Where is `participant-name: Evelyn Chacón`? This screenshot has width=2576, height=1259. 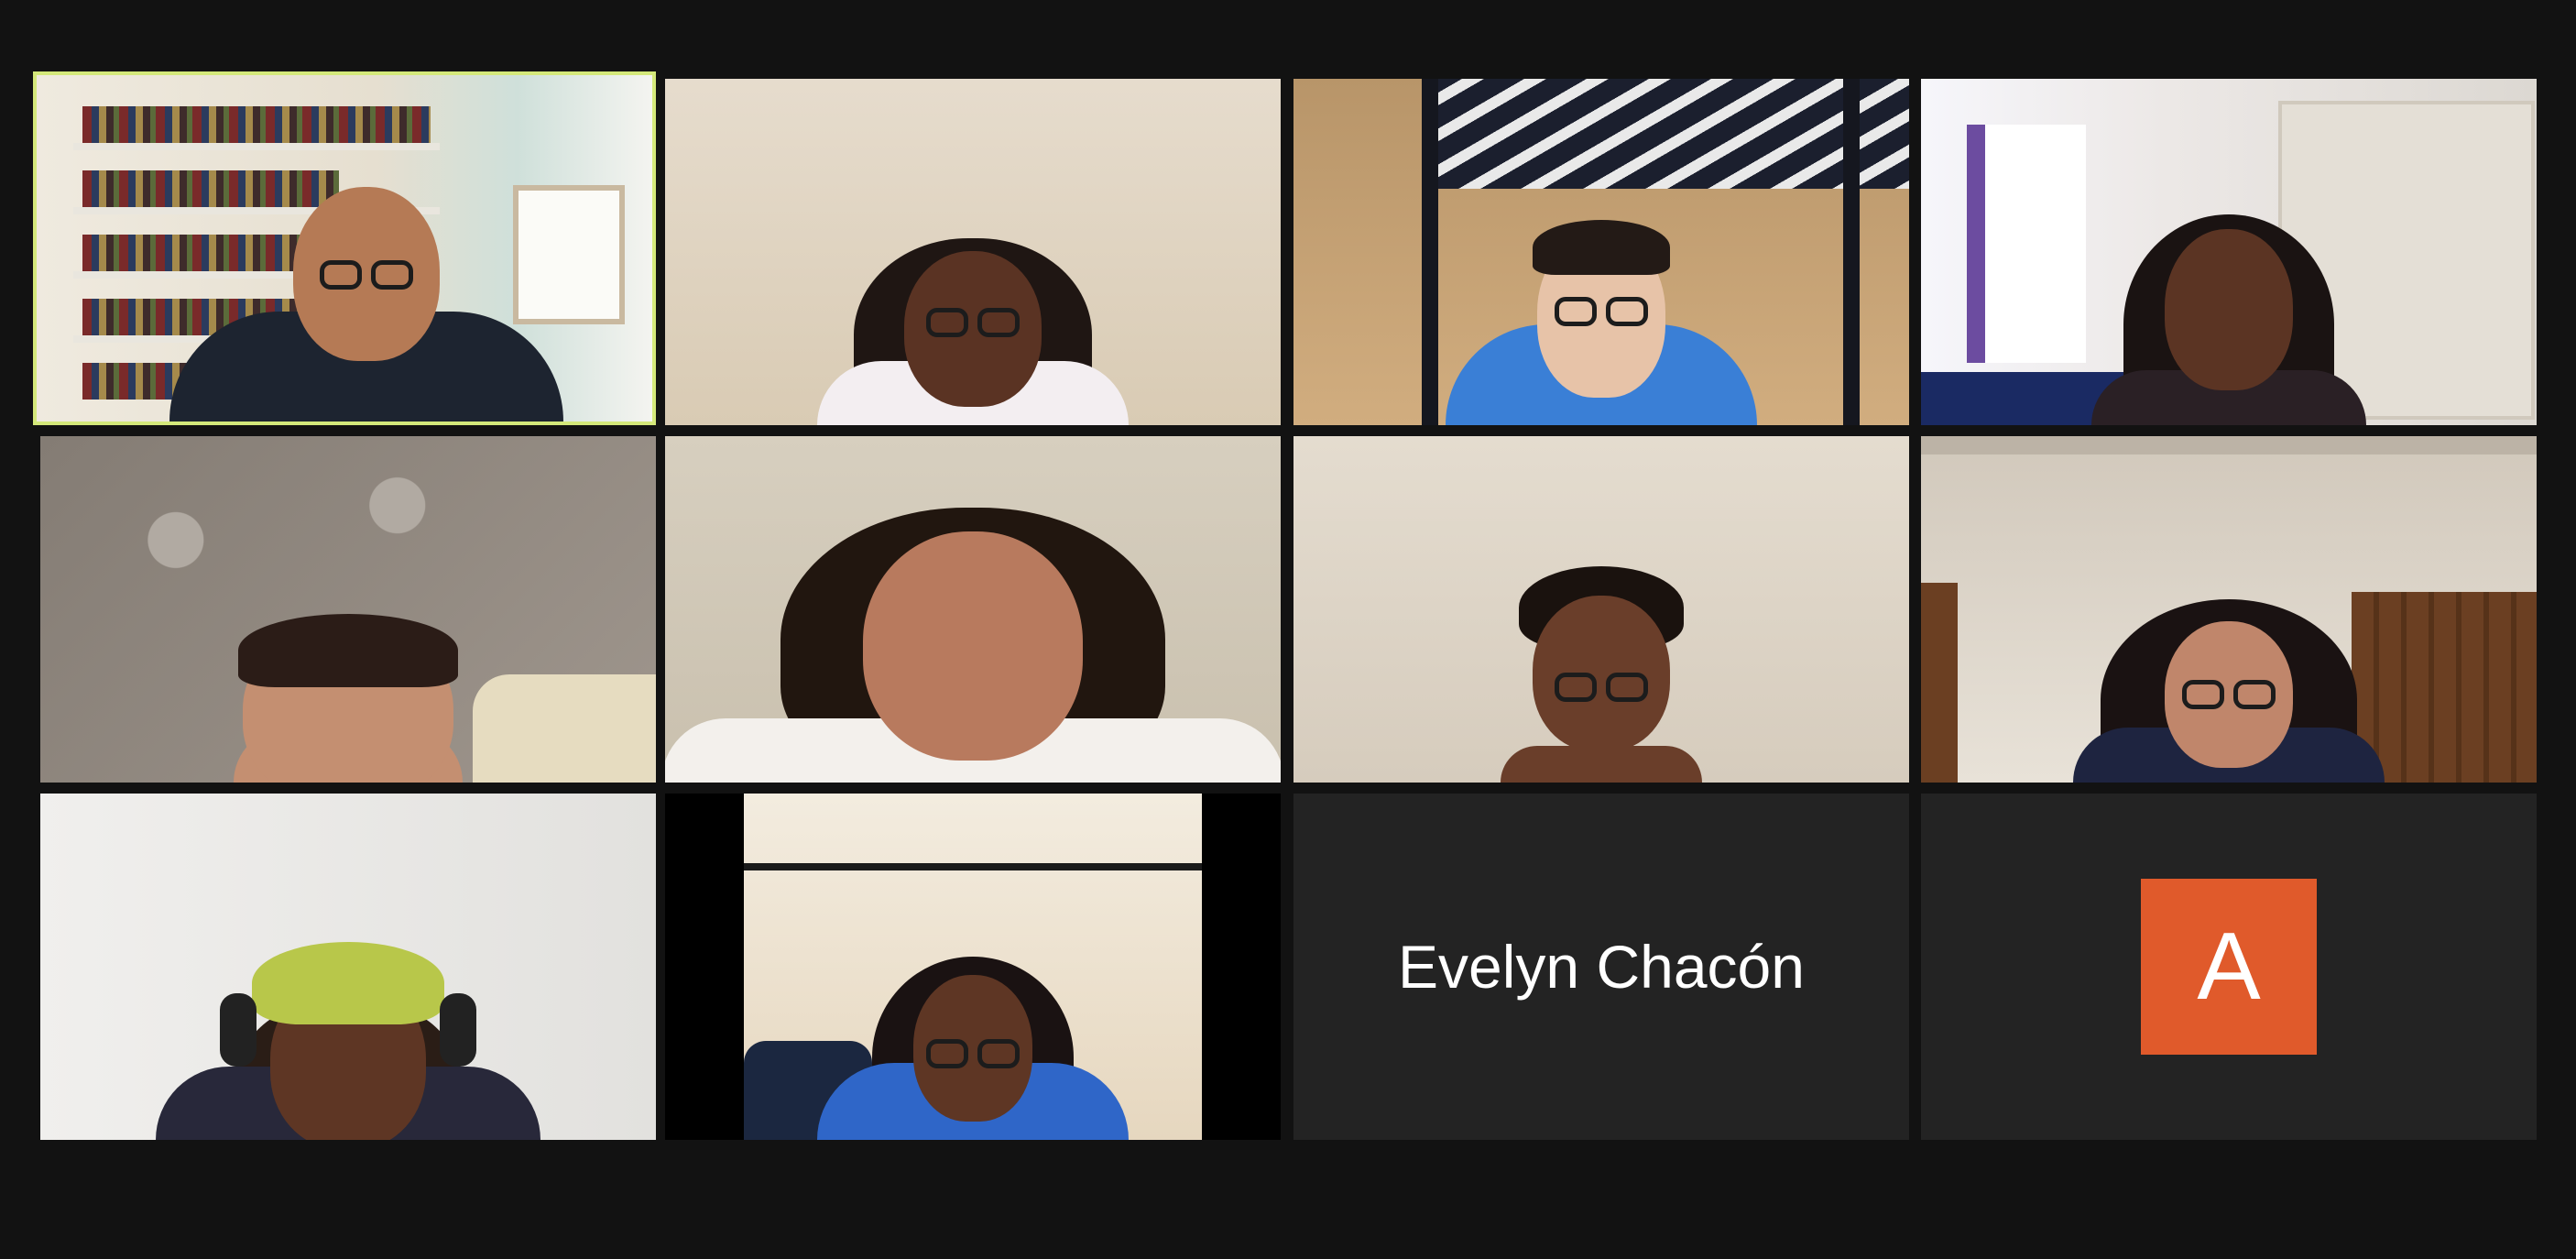 participant-name: Evelyn Chacón is located at coordinates (1602, 967).